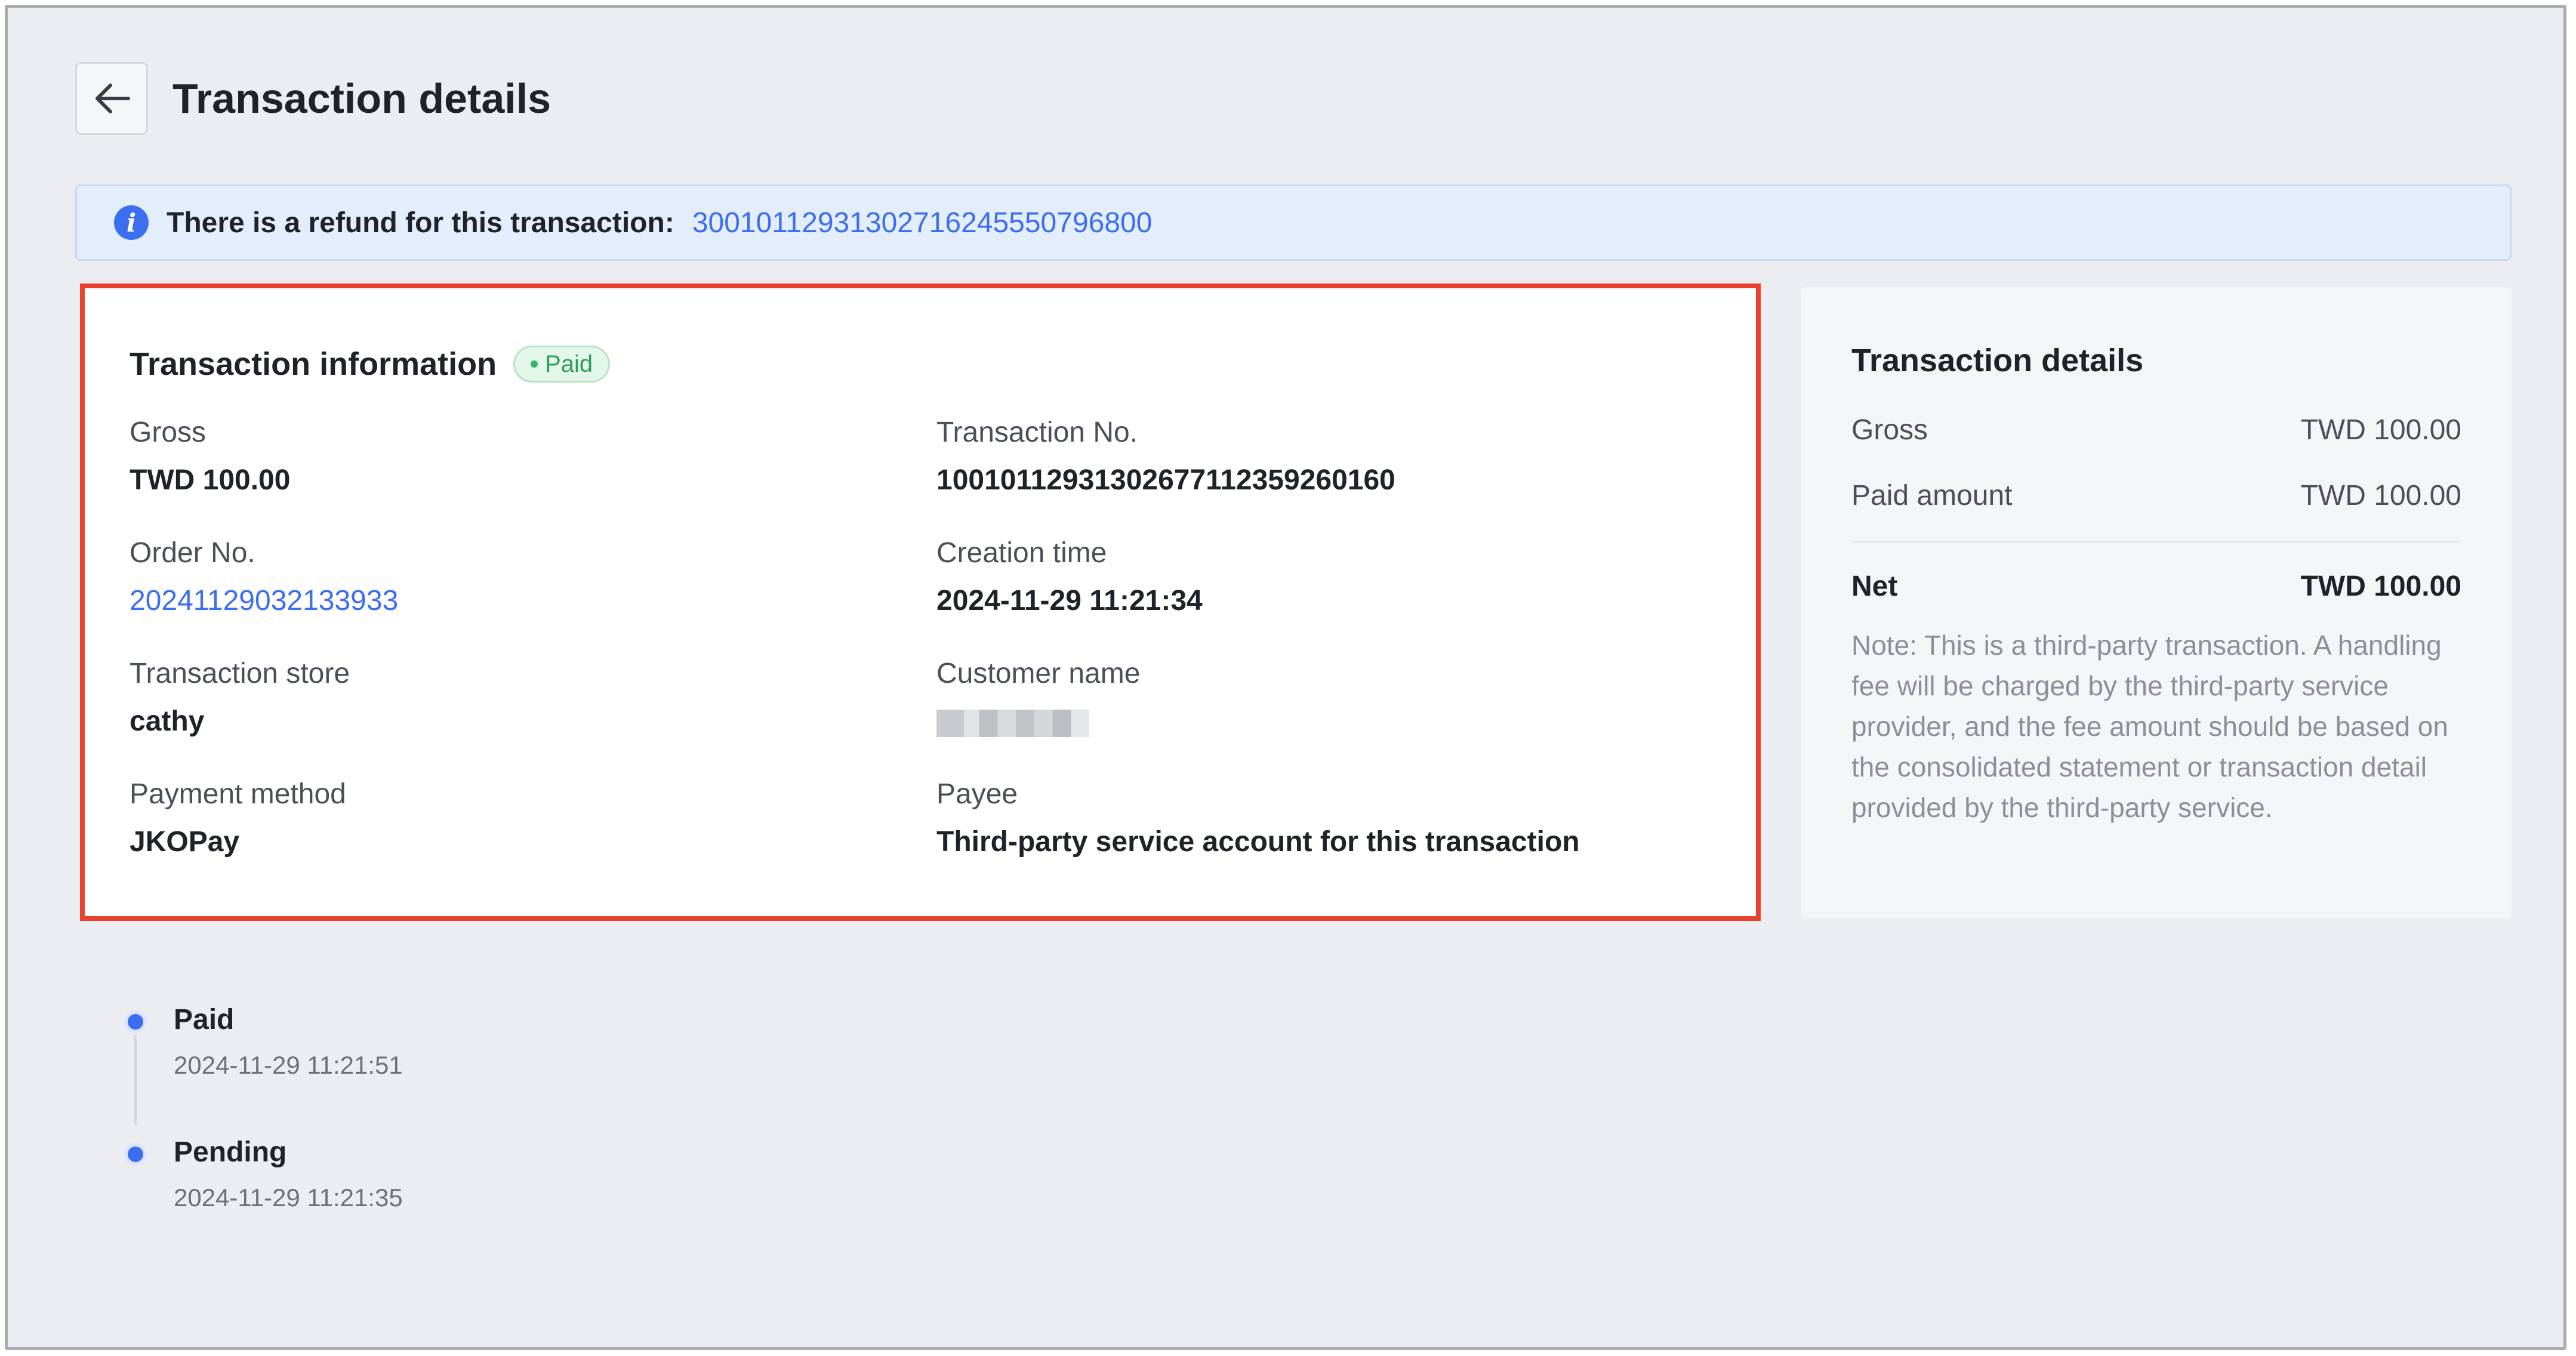  I want to click on summary-gross-row: Gross TWD 100.00, so click(2156, 430).